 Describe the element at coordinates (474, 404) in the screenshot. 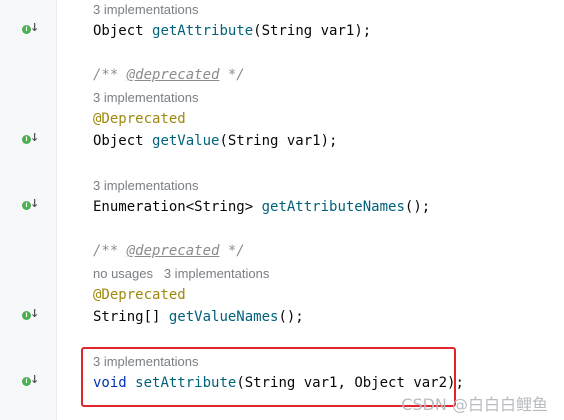

I see `watermark: CSDN @白白白鲤鱼` at that location.